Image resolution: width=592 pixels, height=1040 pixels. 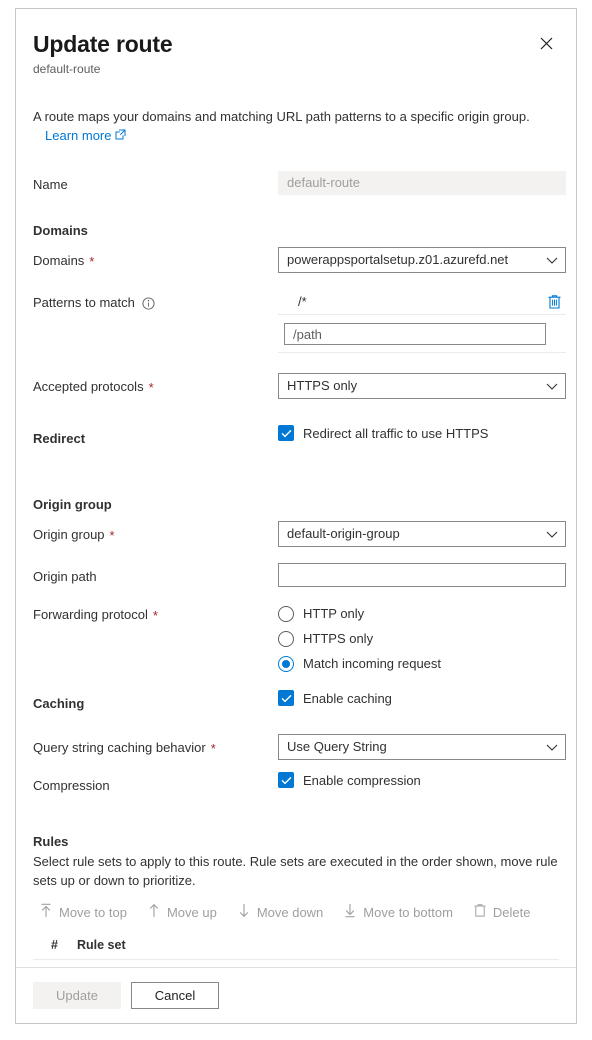 What do you see at coordinates (59, 438) in the screenshot?
I see `redirect-heading: Redirect` at bounding box center [59, 438].